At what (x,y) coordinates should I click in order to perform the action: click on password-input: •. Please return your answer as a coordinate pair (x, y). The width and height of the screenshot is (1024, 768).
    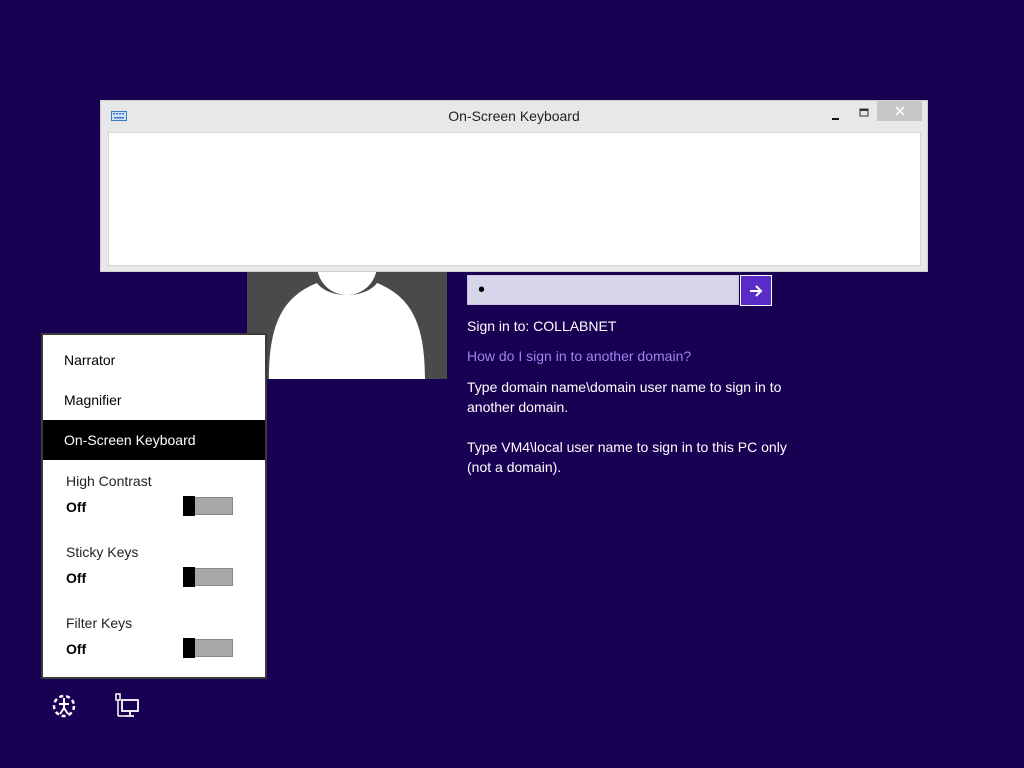
    Looking at the image, I should click on (603, 290).